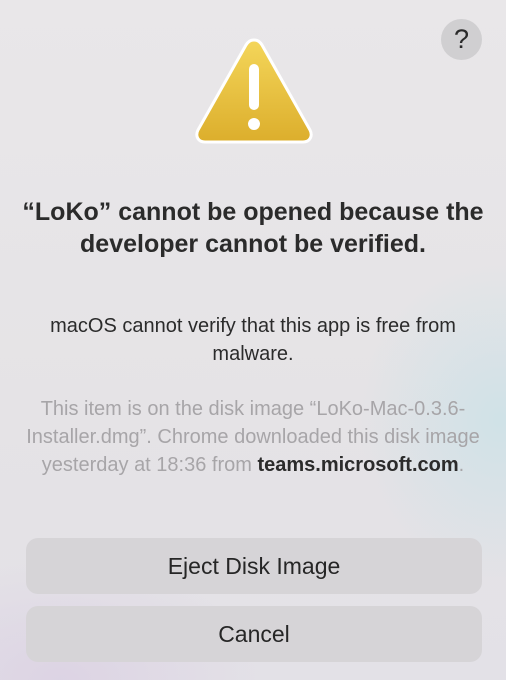  I want to click on eject-label: Eject Disk Image, so click(254, 565).